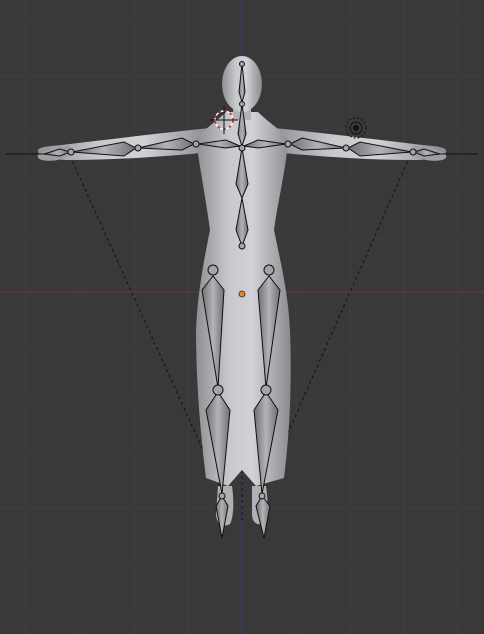  I want to click on lamp-icon, so click(356, 128).